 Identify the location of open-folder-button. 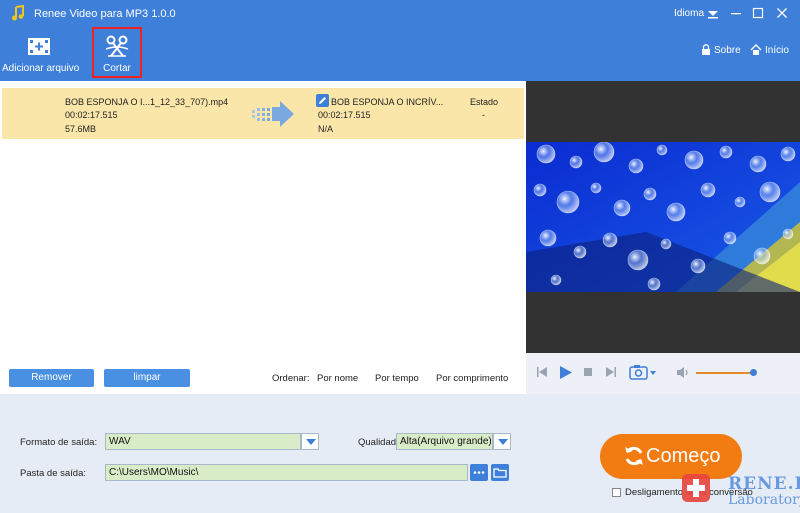
(500, 472).